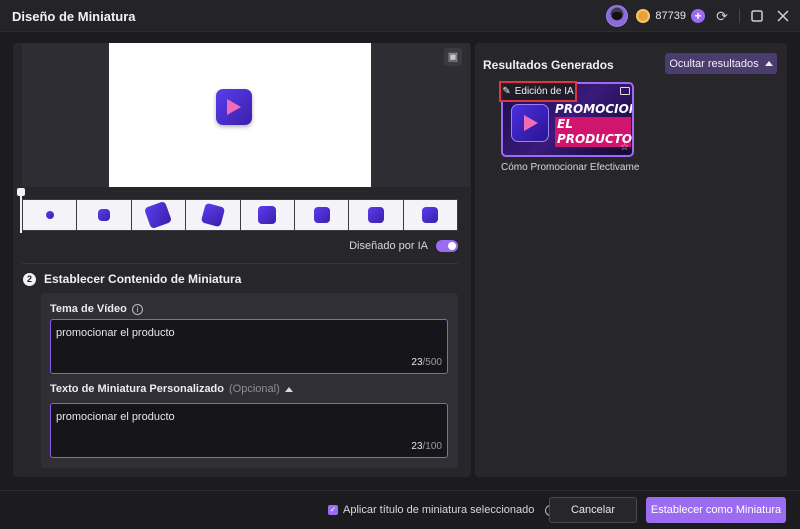 This screenshot has height=529, width=800. What do you see at coordinates (643, 16) in the screenshot?
I see `coin-icon` at bounding box center [643, 16].